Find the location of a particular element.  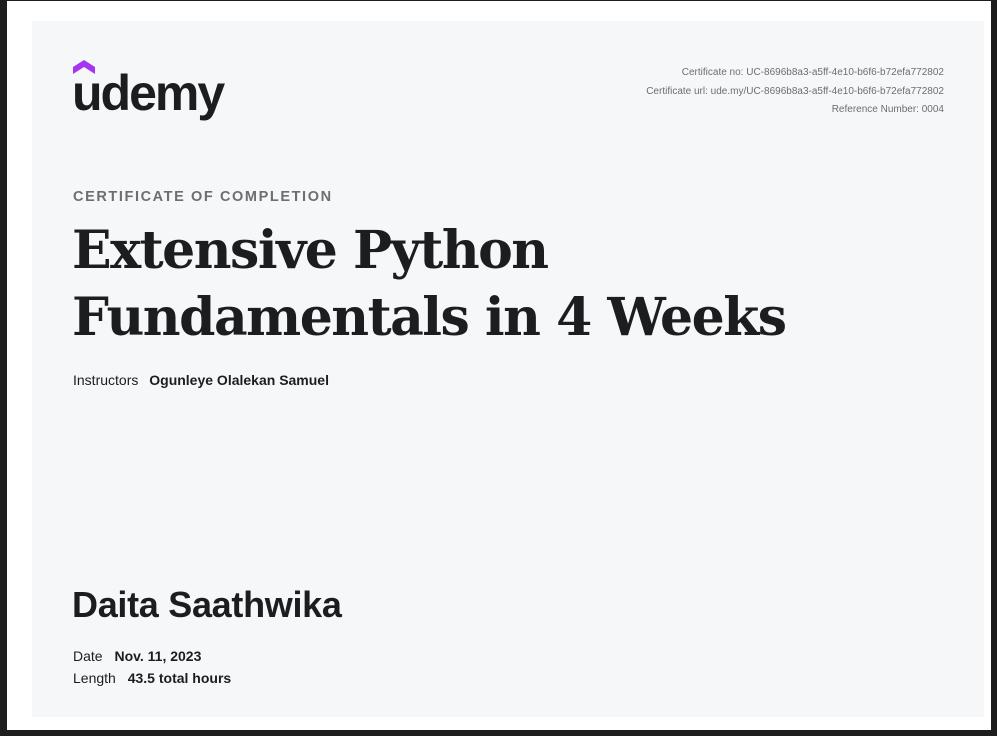

date-row: Date Nov. 11, 2023 is located at coordinates (137, 656).